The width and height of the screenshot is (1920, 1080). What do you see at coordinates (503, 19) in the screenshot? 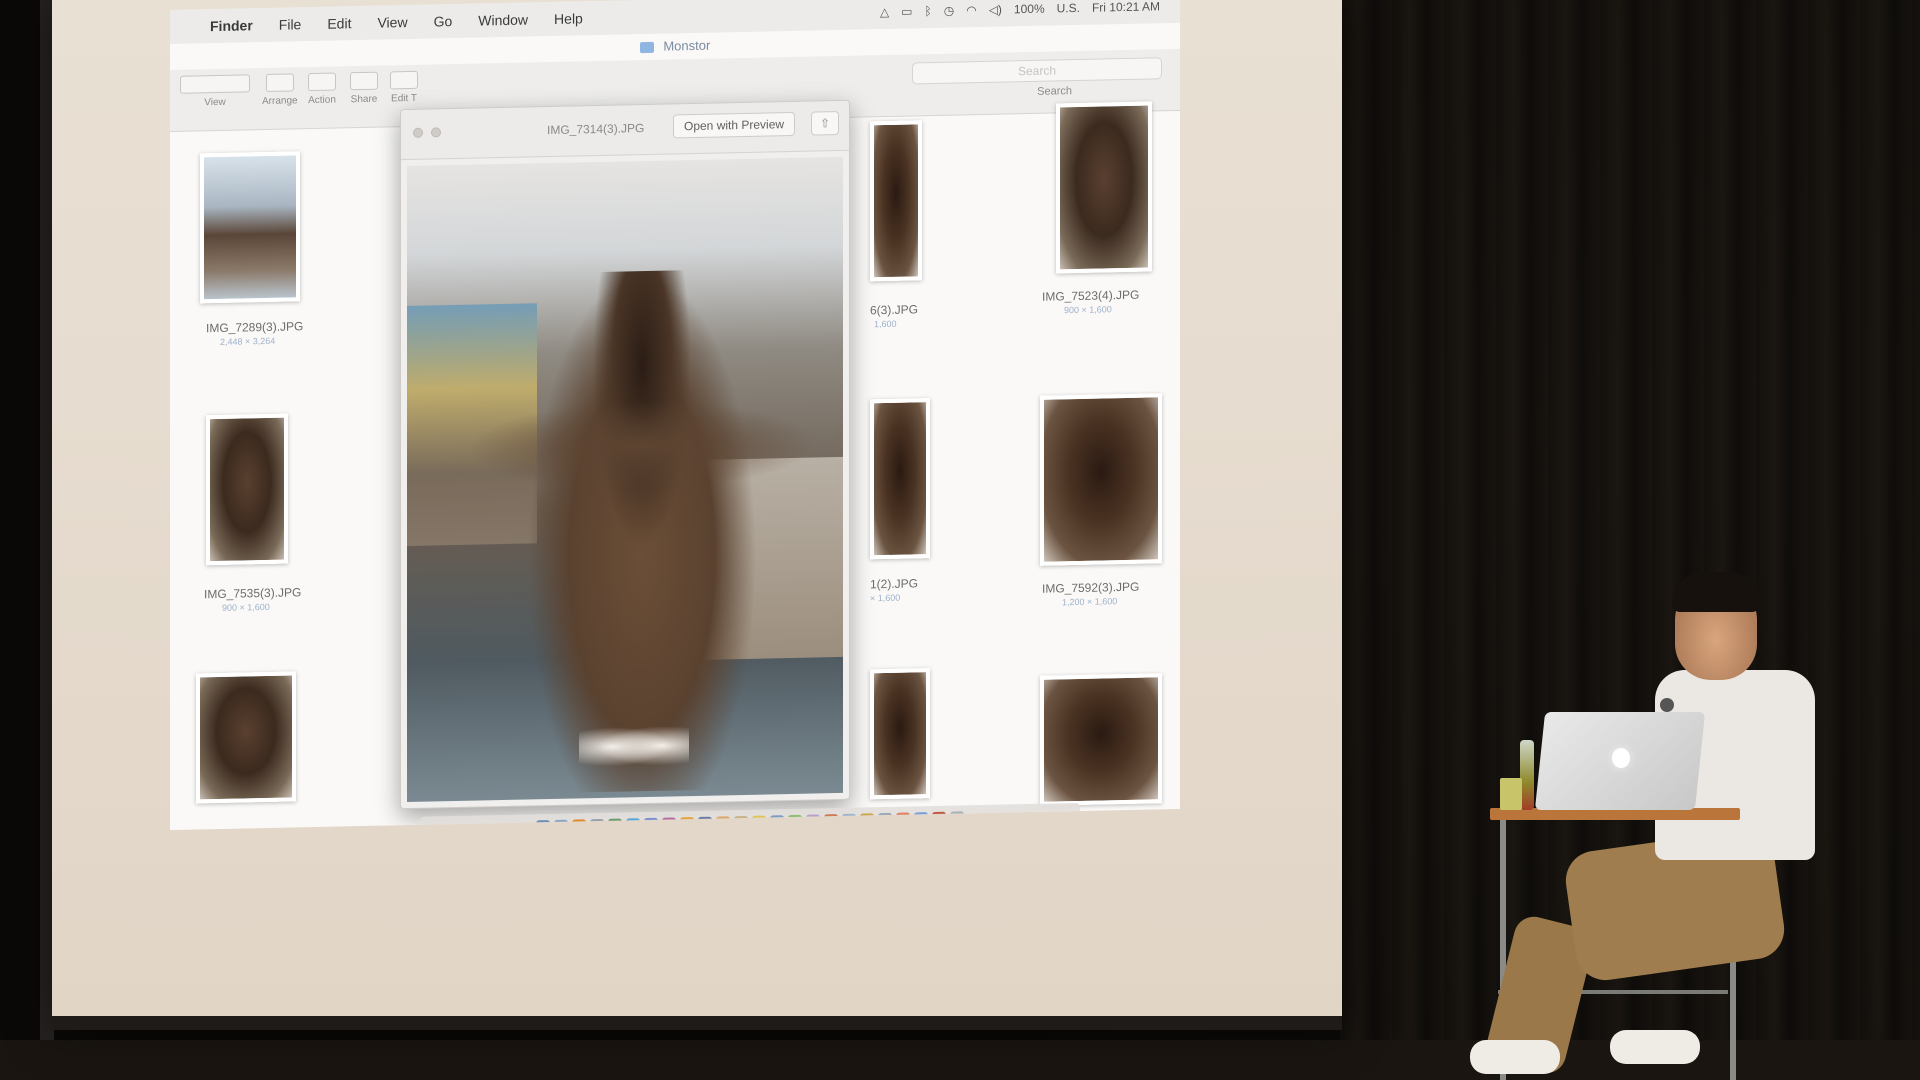
I see `menu-window: Window` at bounding box center [503, 19].